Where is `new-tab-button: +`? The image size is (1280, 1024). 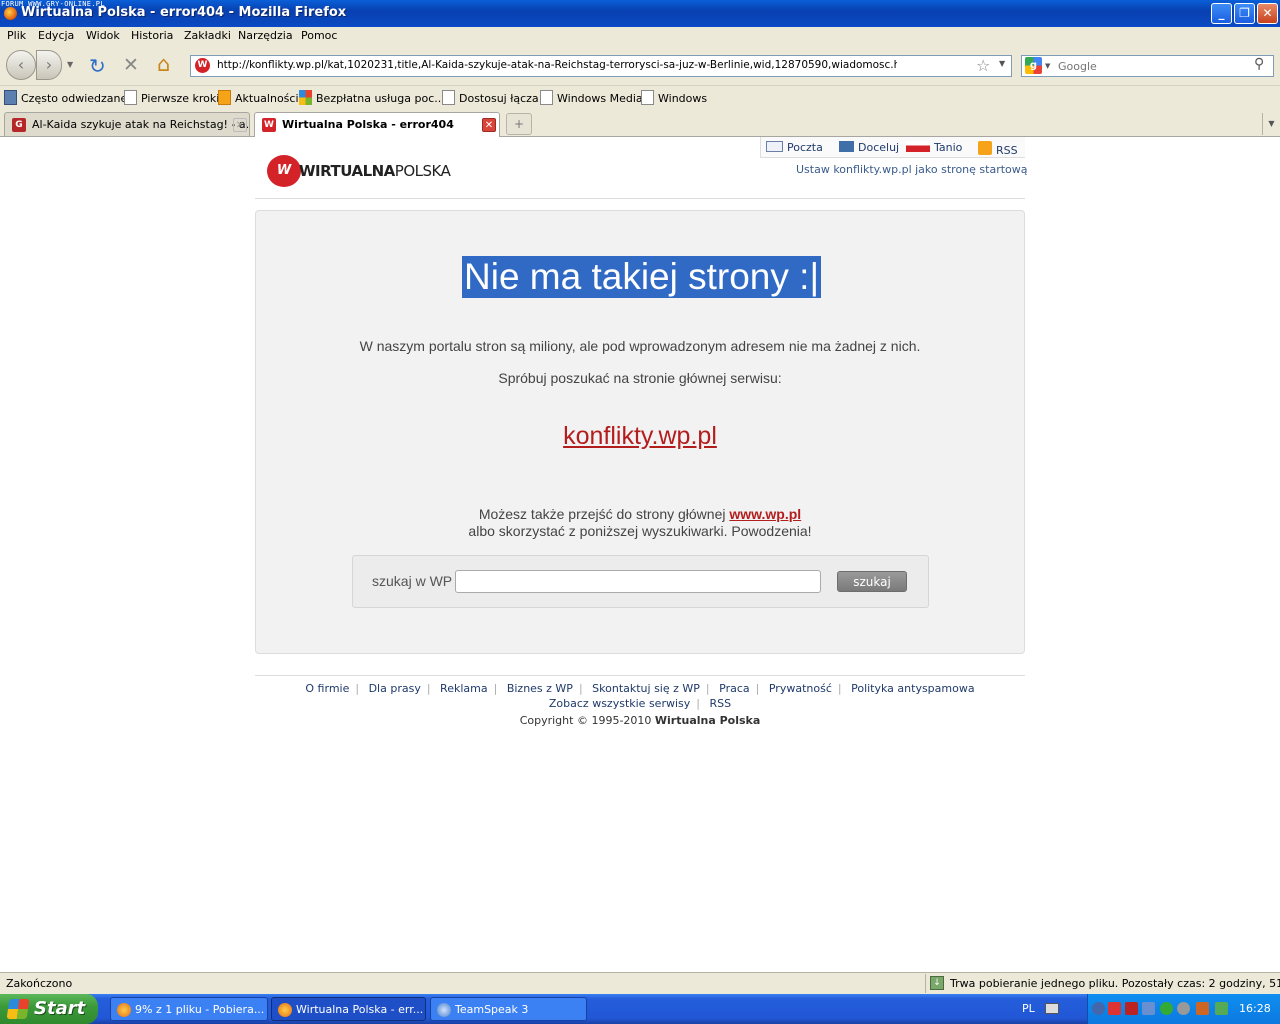 new-tab-button: + is located at coordinates (519, 124).